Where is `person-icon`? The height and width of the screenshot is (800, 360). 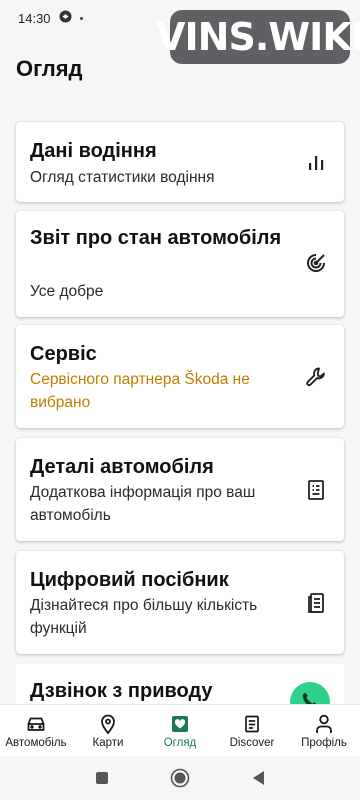
person-icon is located at coordinates (324, 724).